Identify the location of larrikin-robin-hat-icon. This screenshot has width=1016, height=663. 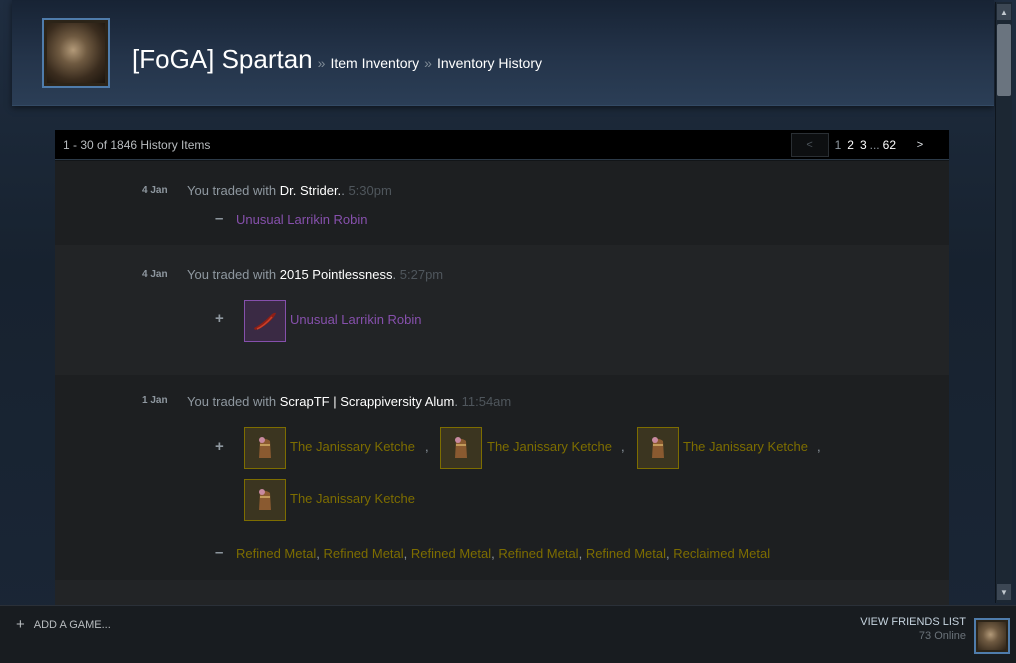
(265, 321).